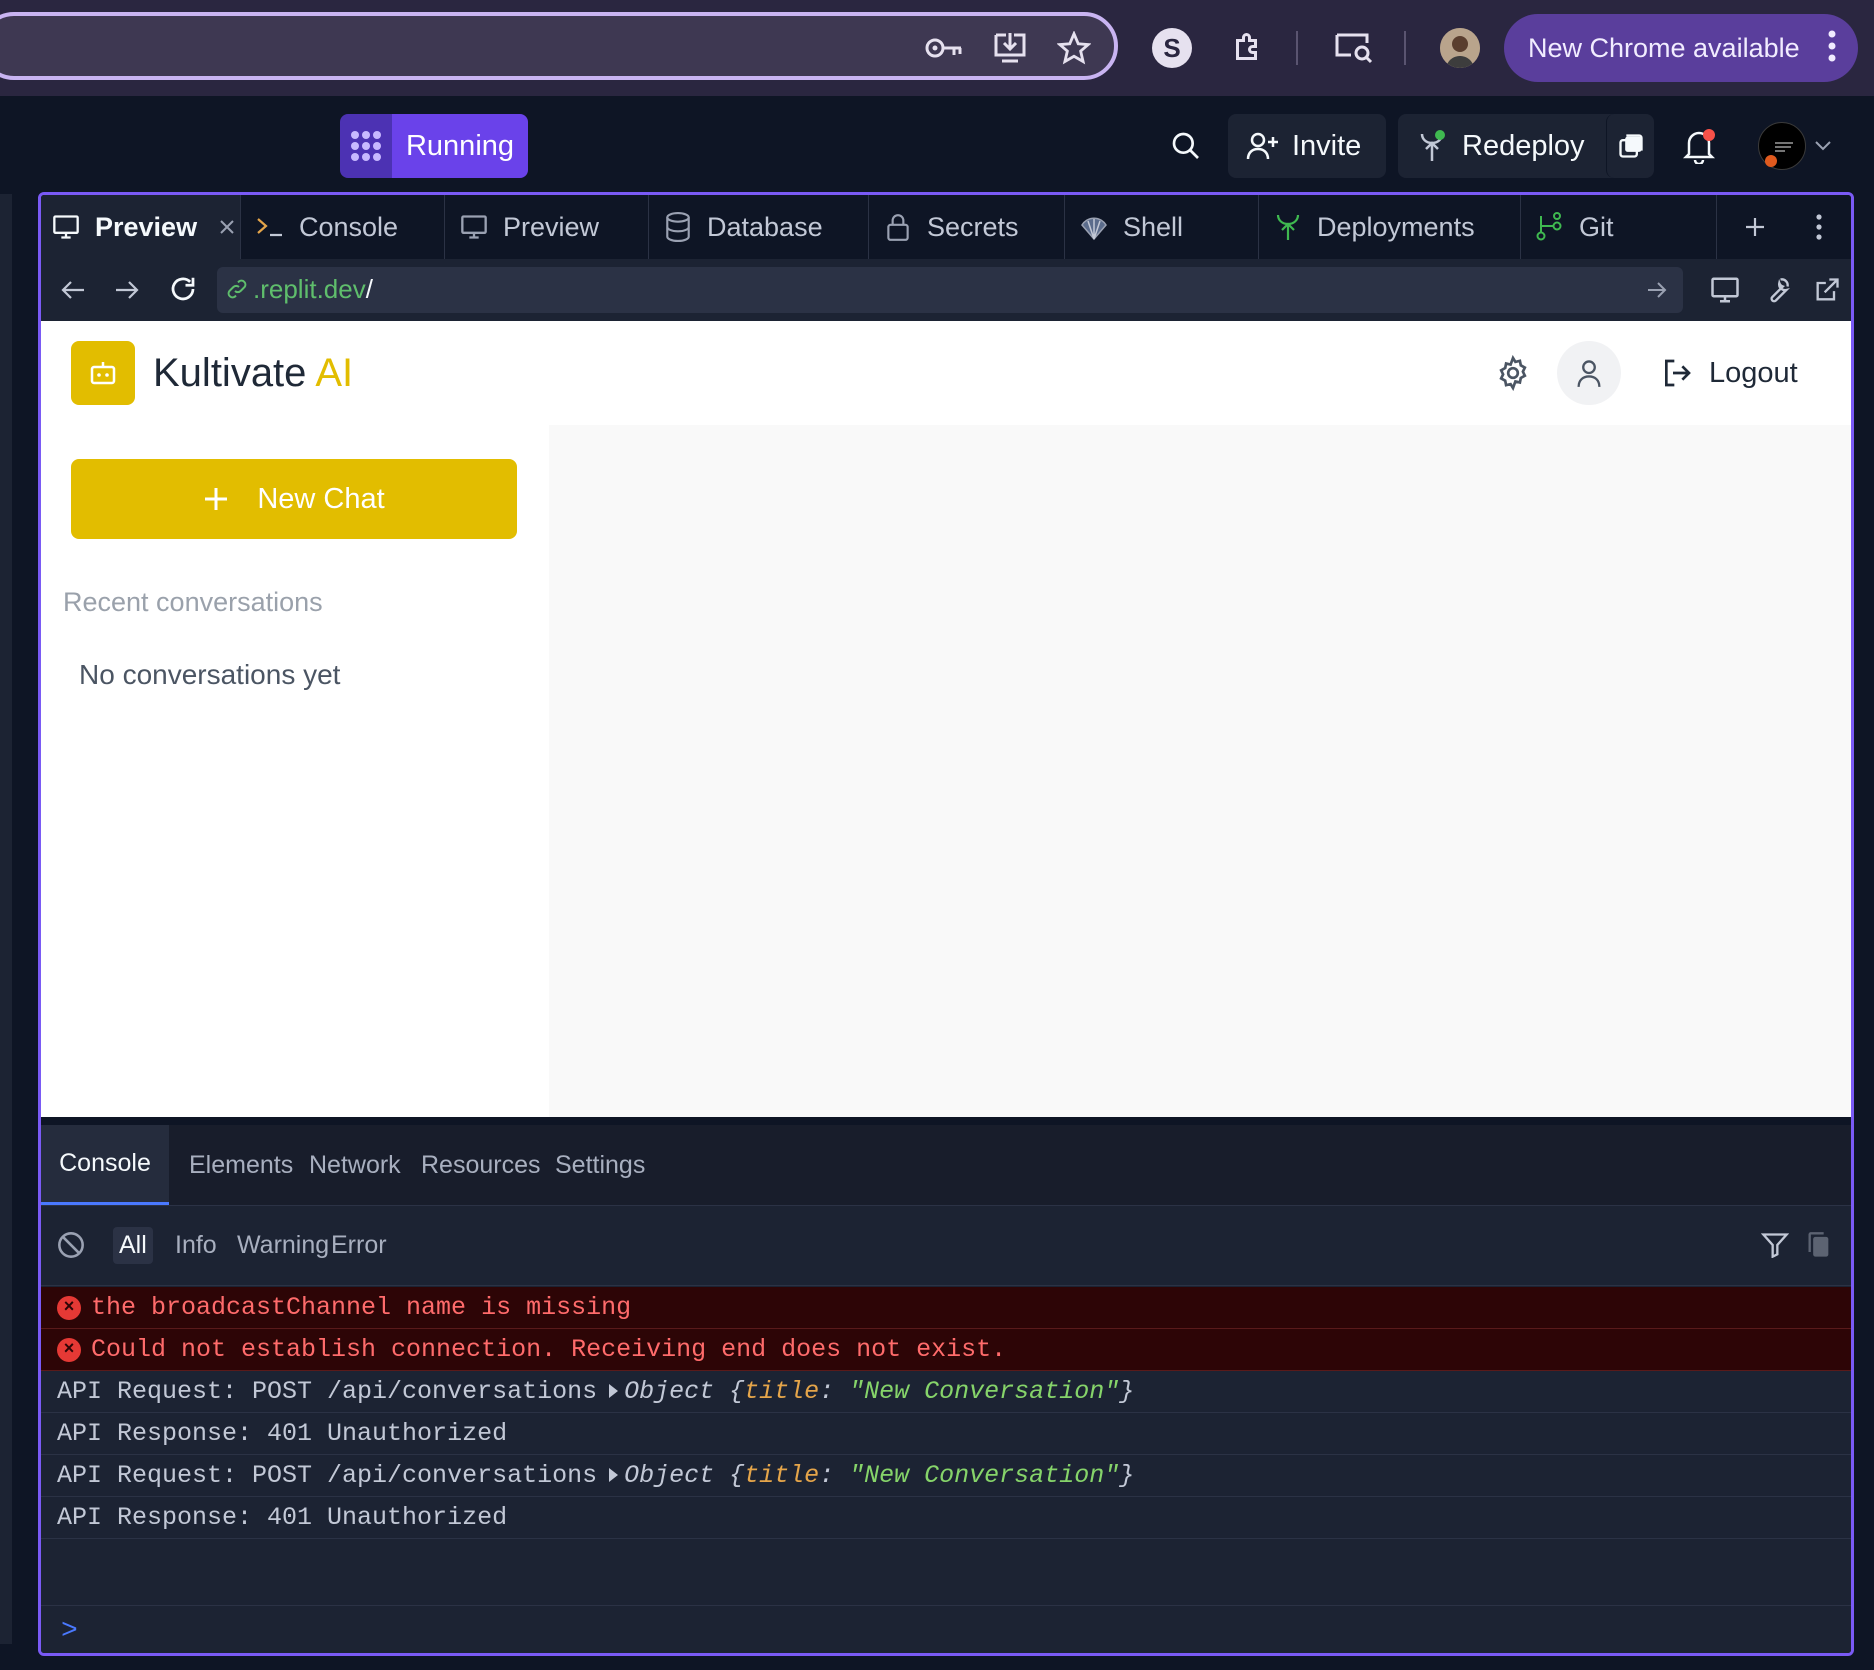  What do you see at coordinates (321, 498) in the screenshot?
I see `new-chat-label: New Chat` at bounding box center [321, 498].